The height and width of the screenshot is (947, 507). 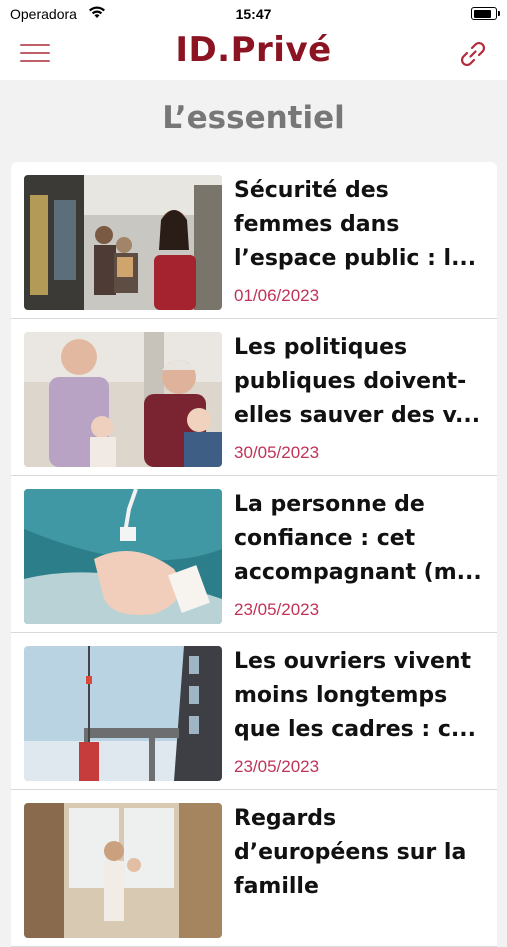 What do you see at coordinates (350, 852) in the screenshot?
I see `article-title: Regards d’européens sur la famille` at bounding box center [350, 852].